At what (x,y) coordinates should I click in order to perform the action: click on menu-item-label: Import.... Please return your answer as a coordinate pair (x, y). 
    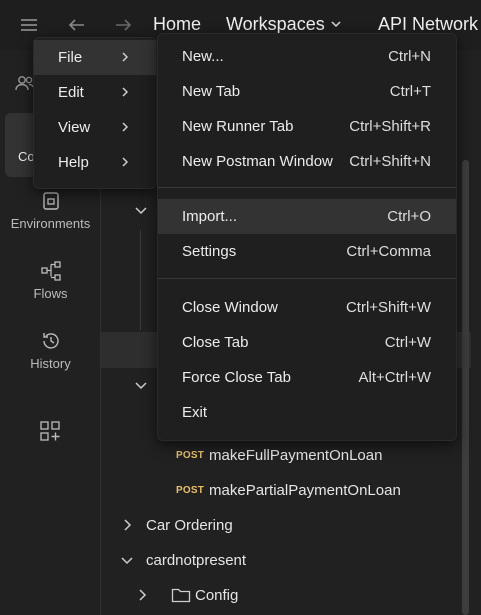
    Looking at the image, I should click on (210, 216).